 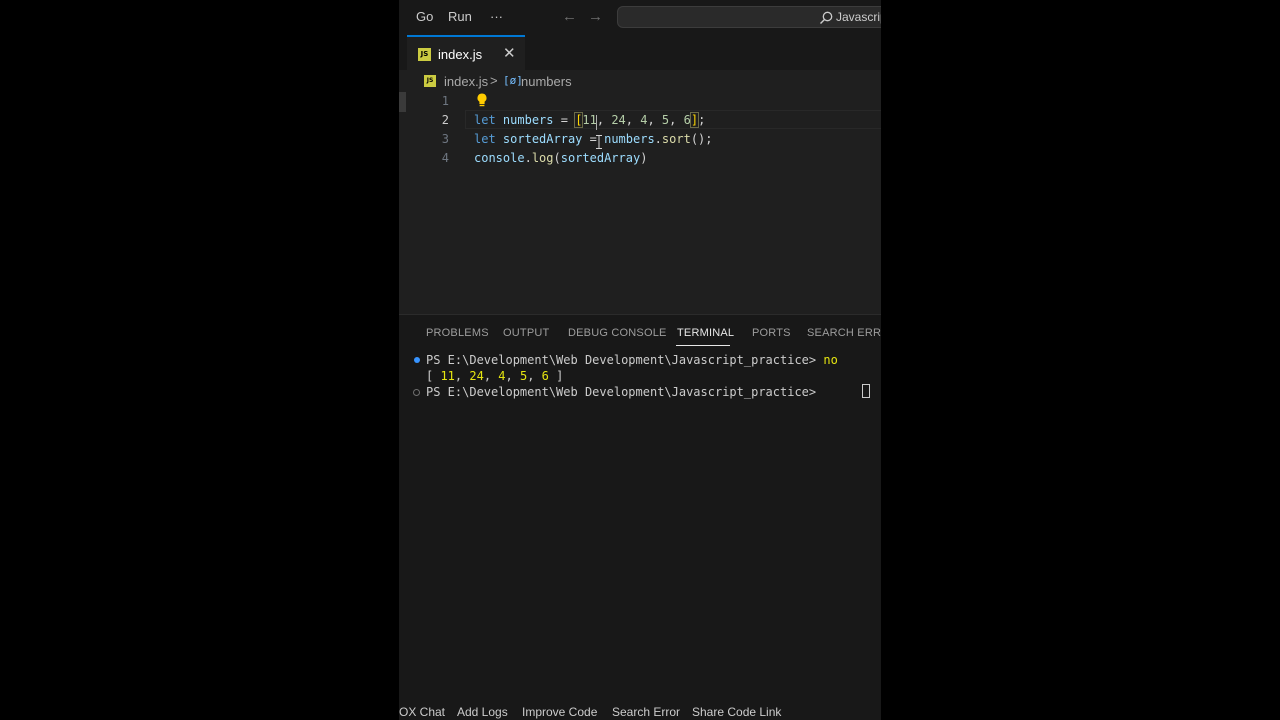 I want to click on menu-run: Run, so click(x=460, y=16).